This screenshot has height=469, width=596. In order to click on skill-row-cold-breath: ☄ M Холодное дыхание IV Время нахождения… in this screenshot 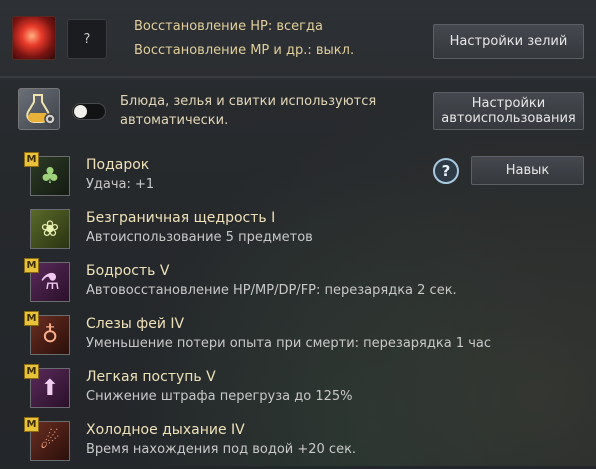, I will do `click(298, 443)`.